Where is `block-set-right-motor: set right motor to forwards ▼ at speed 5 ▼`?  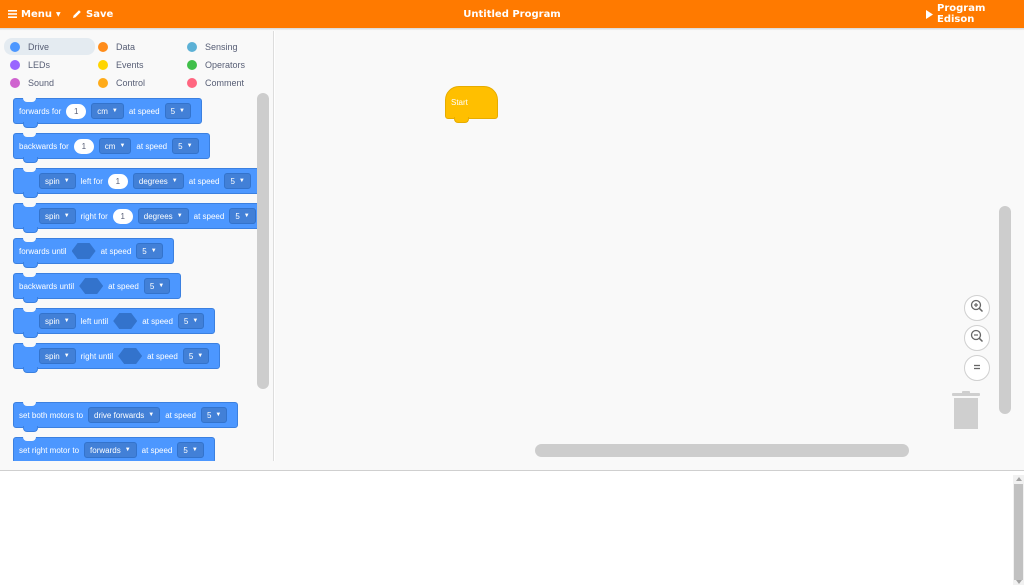
block-set-right-motor: set right motor to forwards ▼ at speed 5 ▼ is located at coordinates (114, 449).